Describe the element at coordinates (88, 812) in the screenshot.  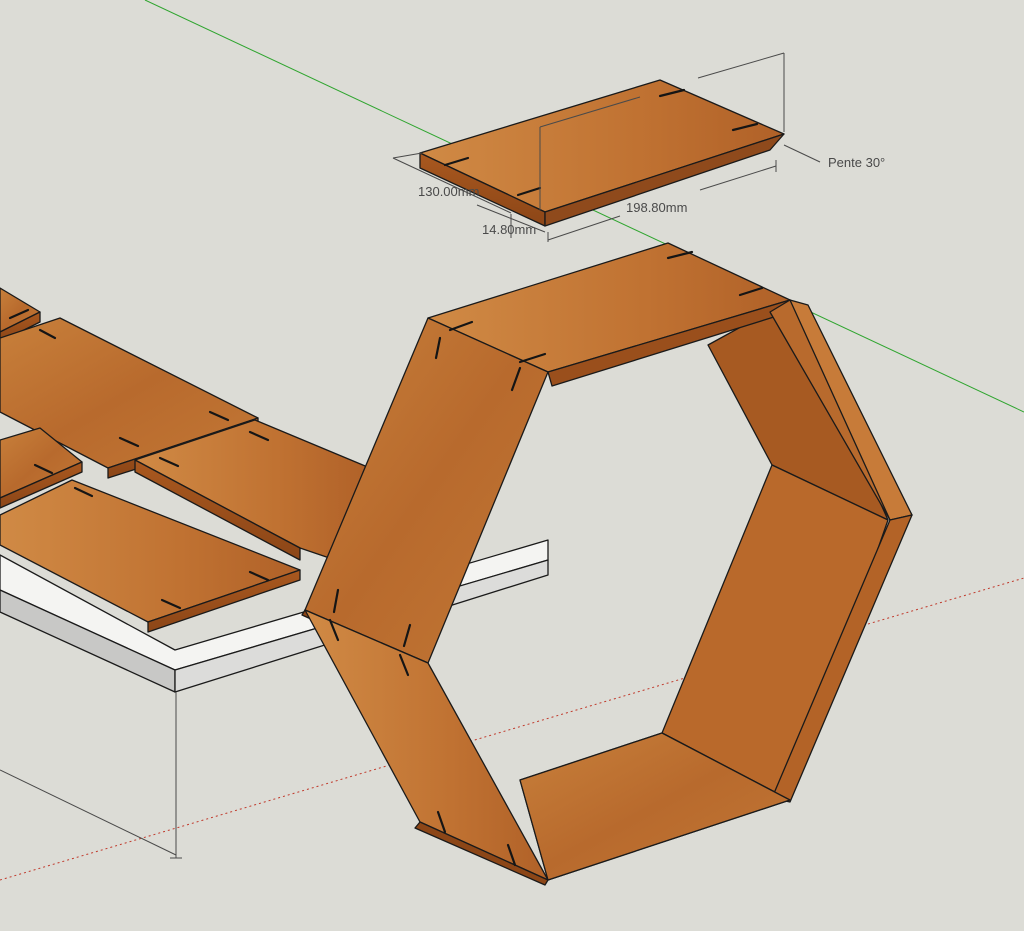
I see `guide-line-diagonal` at that location.